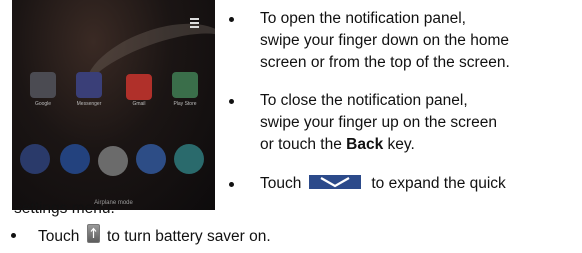 Image resolution: width=582 pixels, height=253 pixels. What do you see at coordinates (363, 18) in the screenshot?
I see `bullet1-line1: To open the notification panel,` at bounding box center [363, 18].